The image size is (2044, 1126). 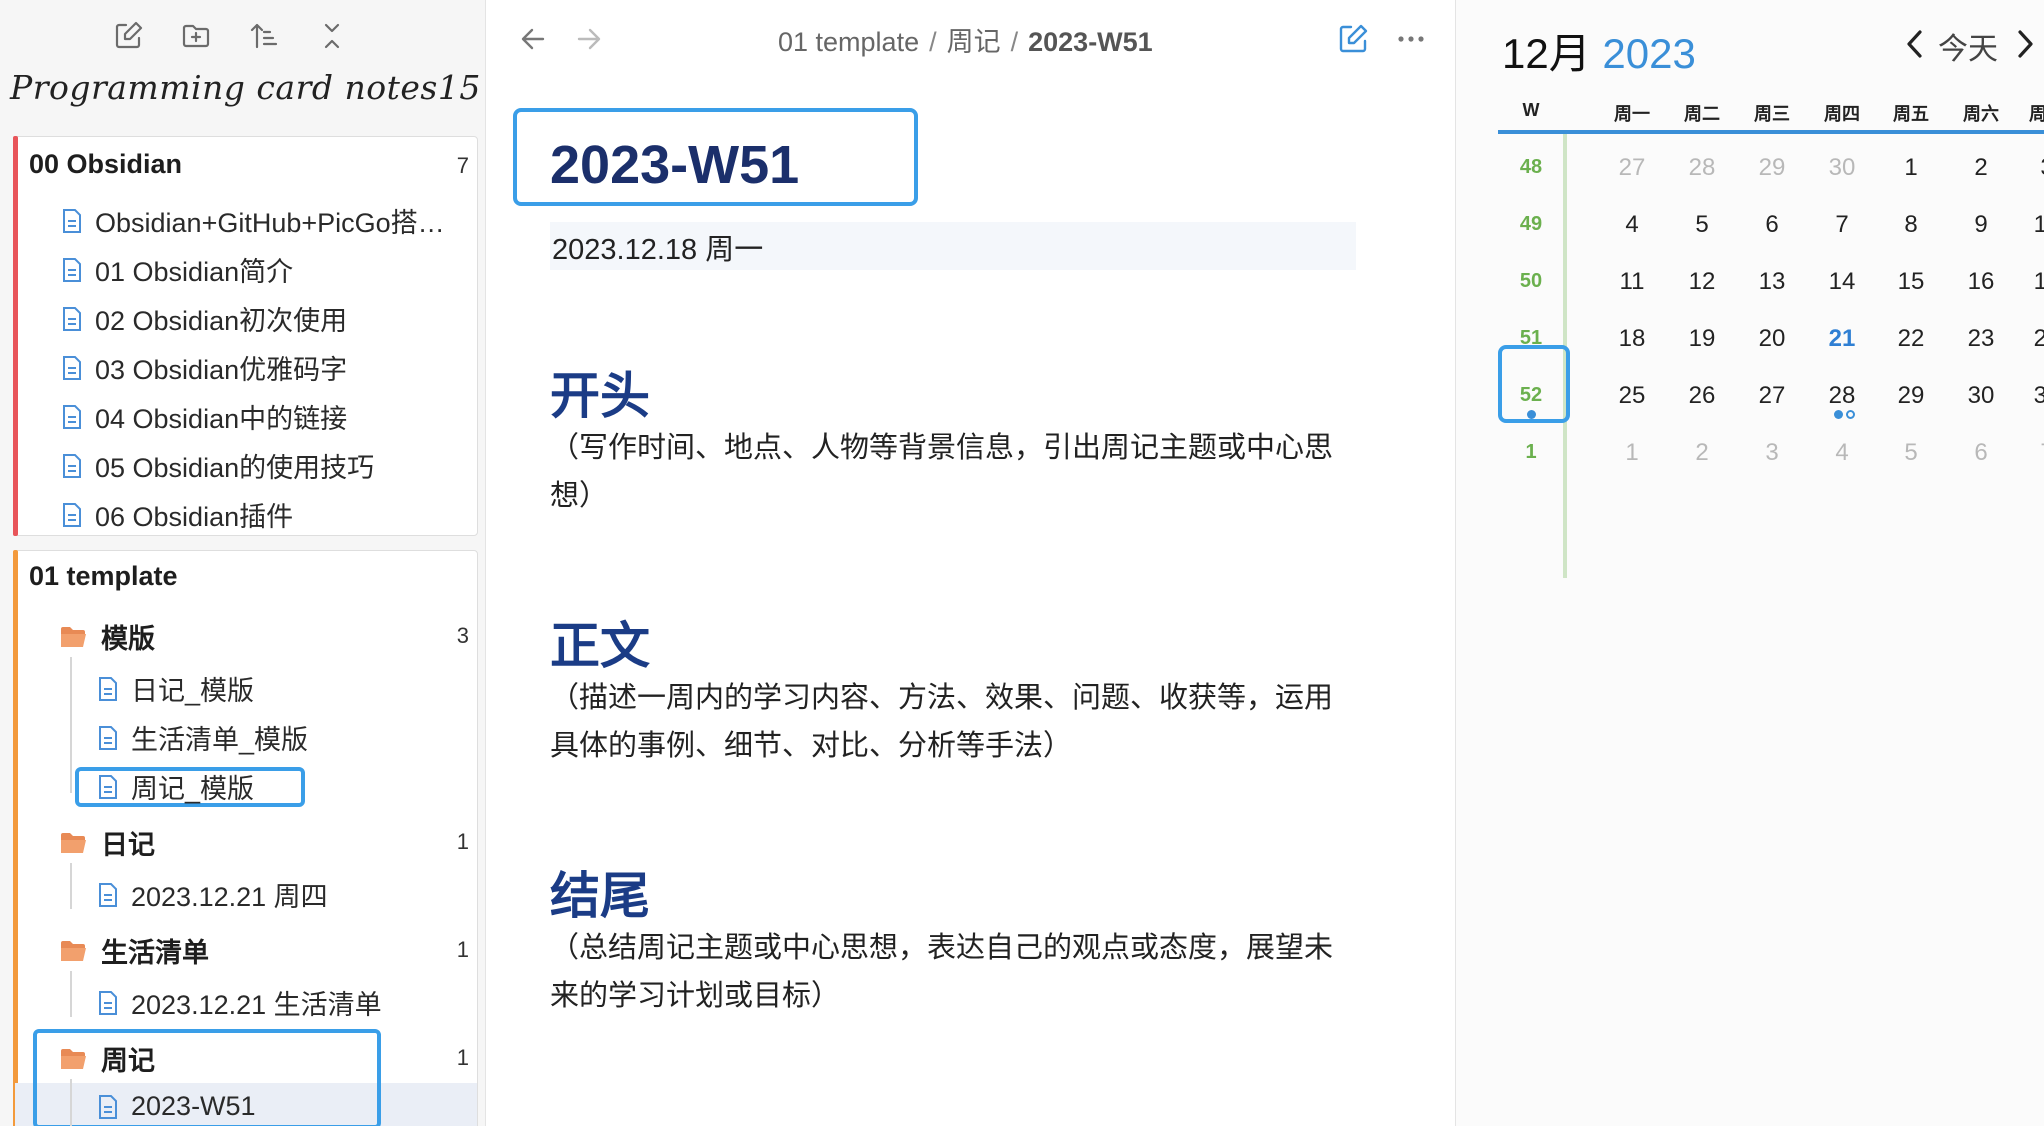 I want to click on calendar-day: 23, so click(x=1981, y=339).